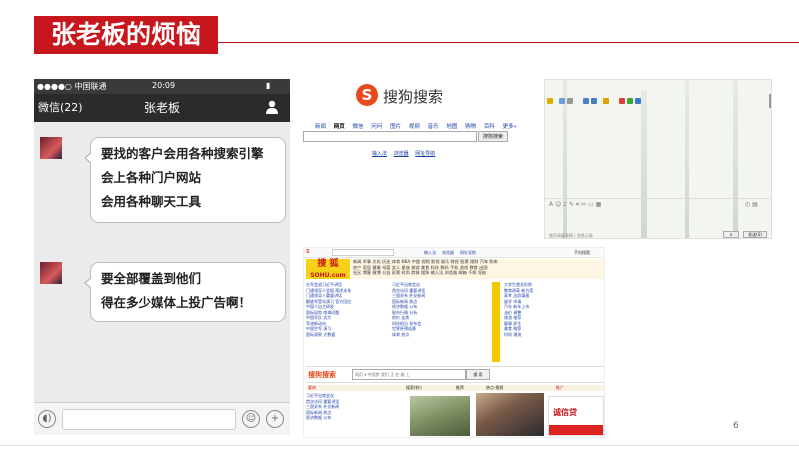  Describe the element at coordinates (433, 127) in the screenshot. I see `tab-music: 音乐` at that location.